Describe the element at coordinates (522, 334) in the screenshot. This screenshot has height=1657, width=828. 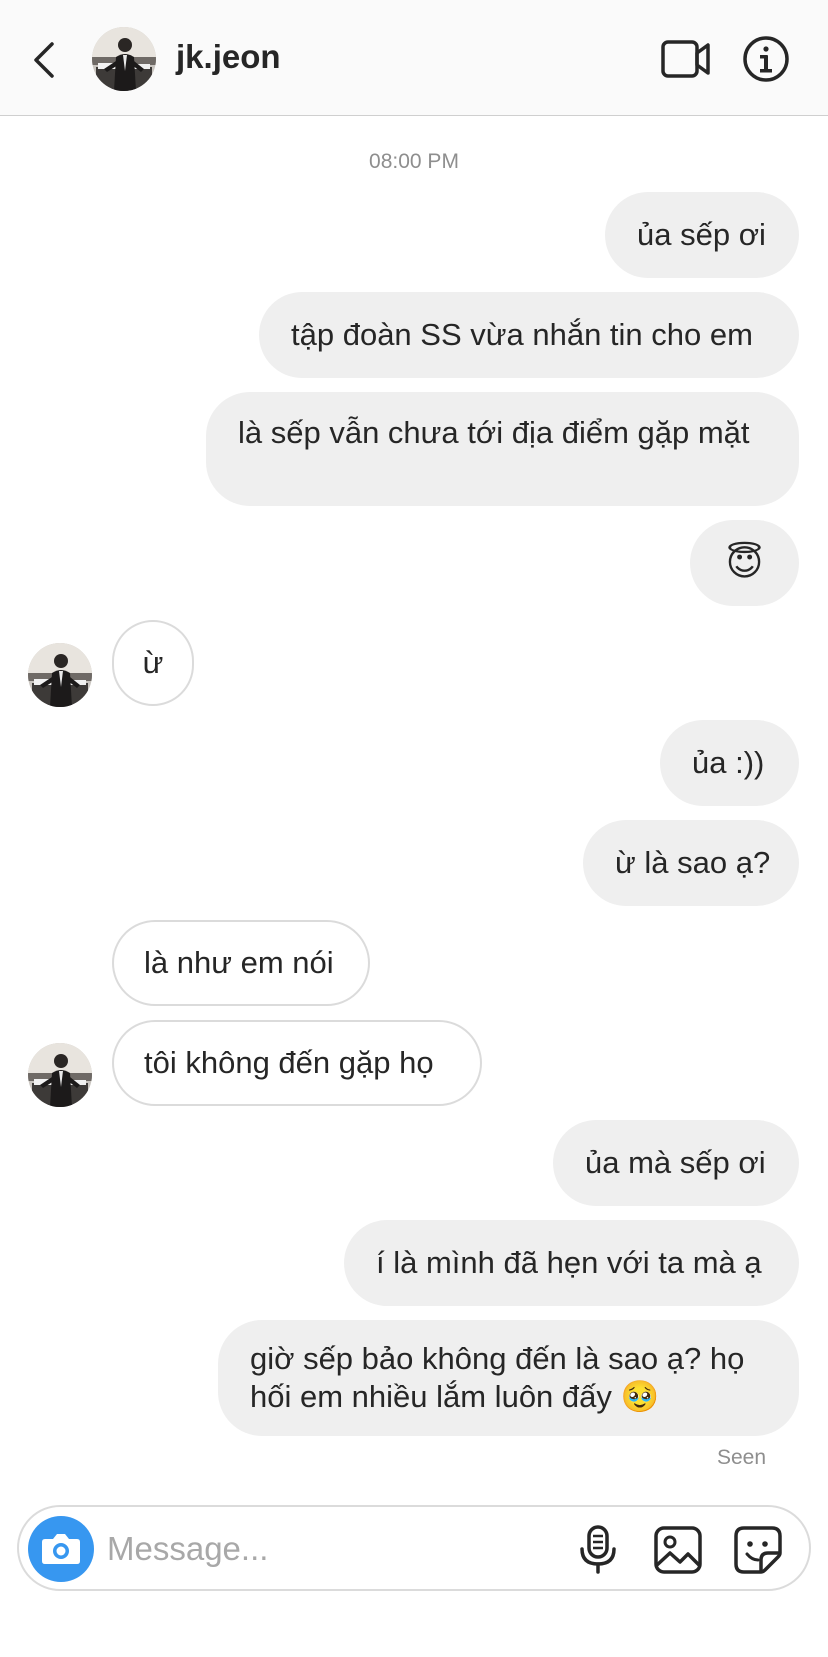
I see `message-text: tập đoàn SS vừa nhắn tin cho em` at that location.